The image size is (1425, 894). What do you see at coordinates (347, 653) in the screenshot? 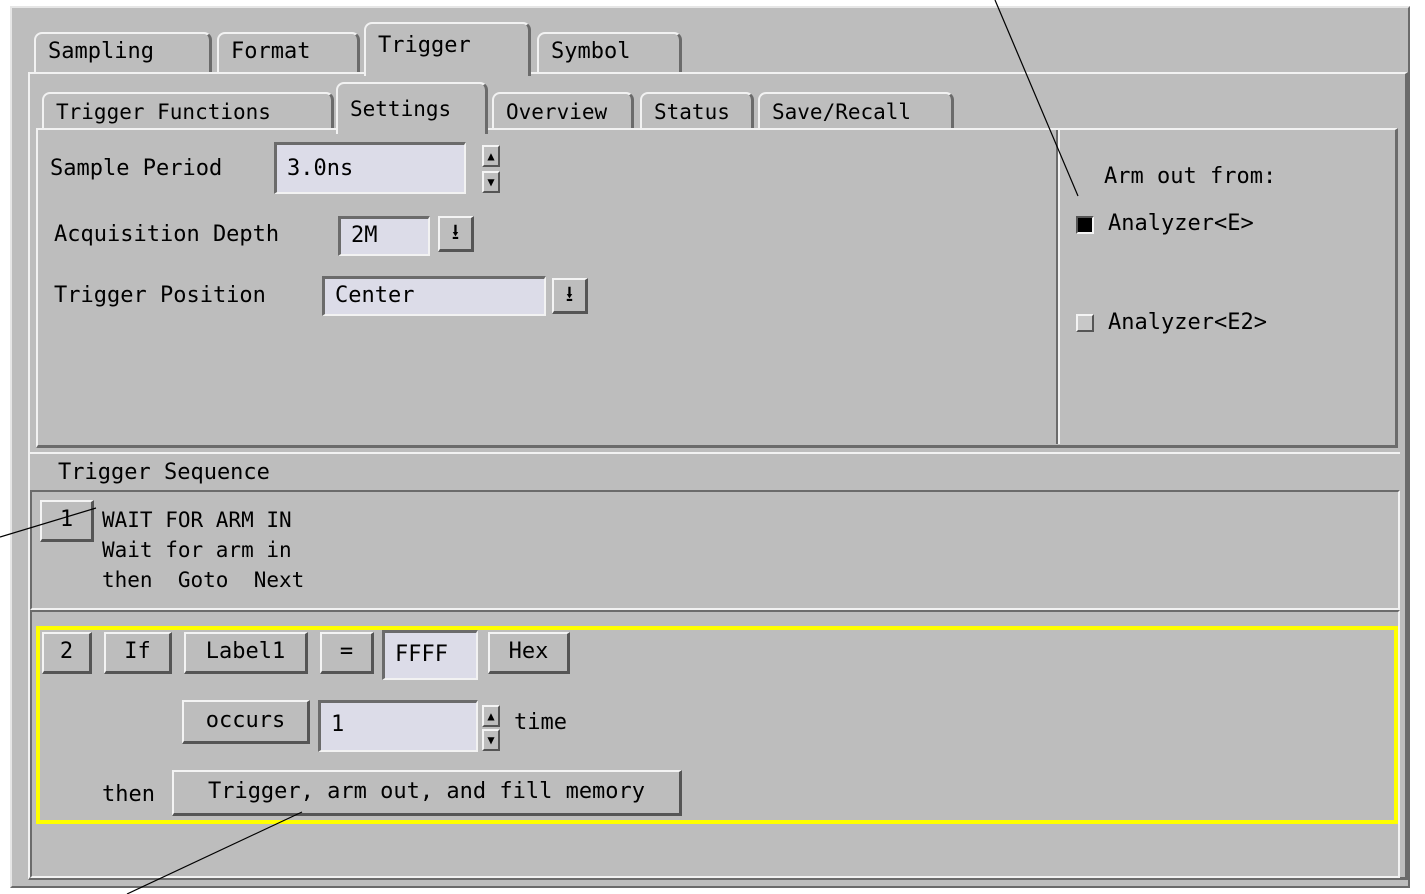
I see `operator-button: =` at bounding box center [347, 653].